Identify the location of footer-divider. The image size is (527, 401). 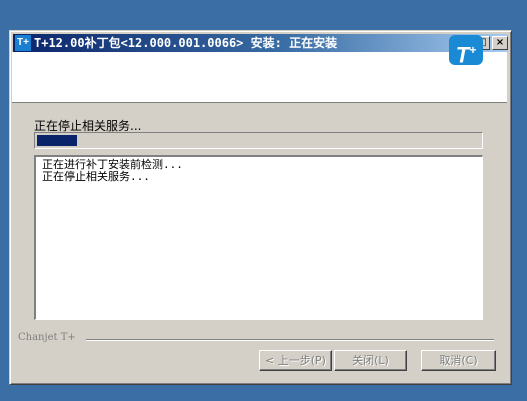
(290, 340).